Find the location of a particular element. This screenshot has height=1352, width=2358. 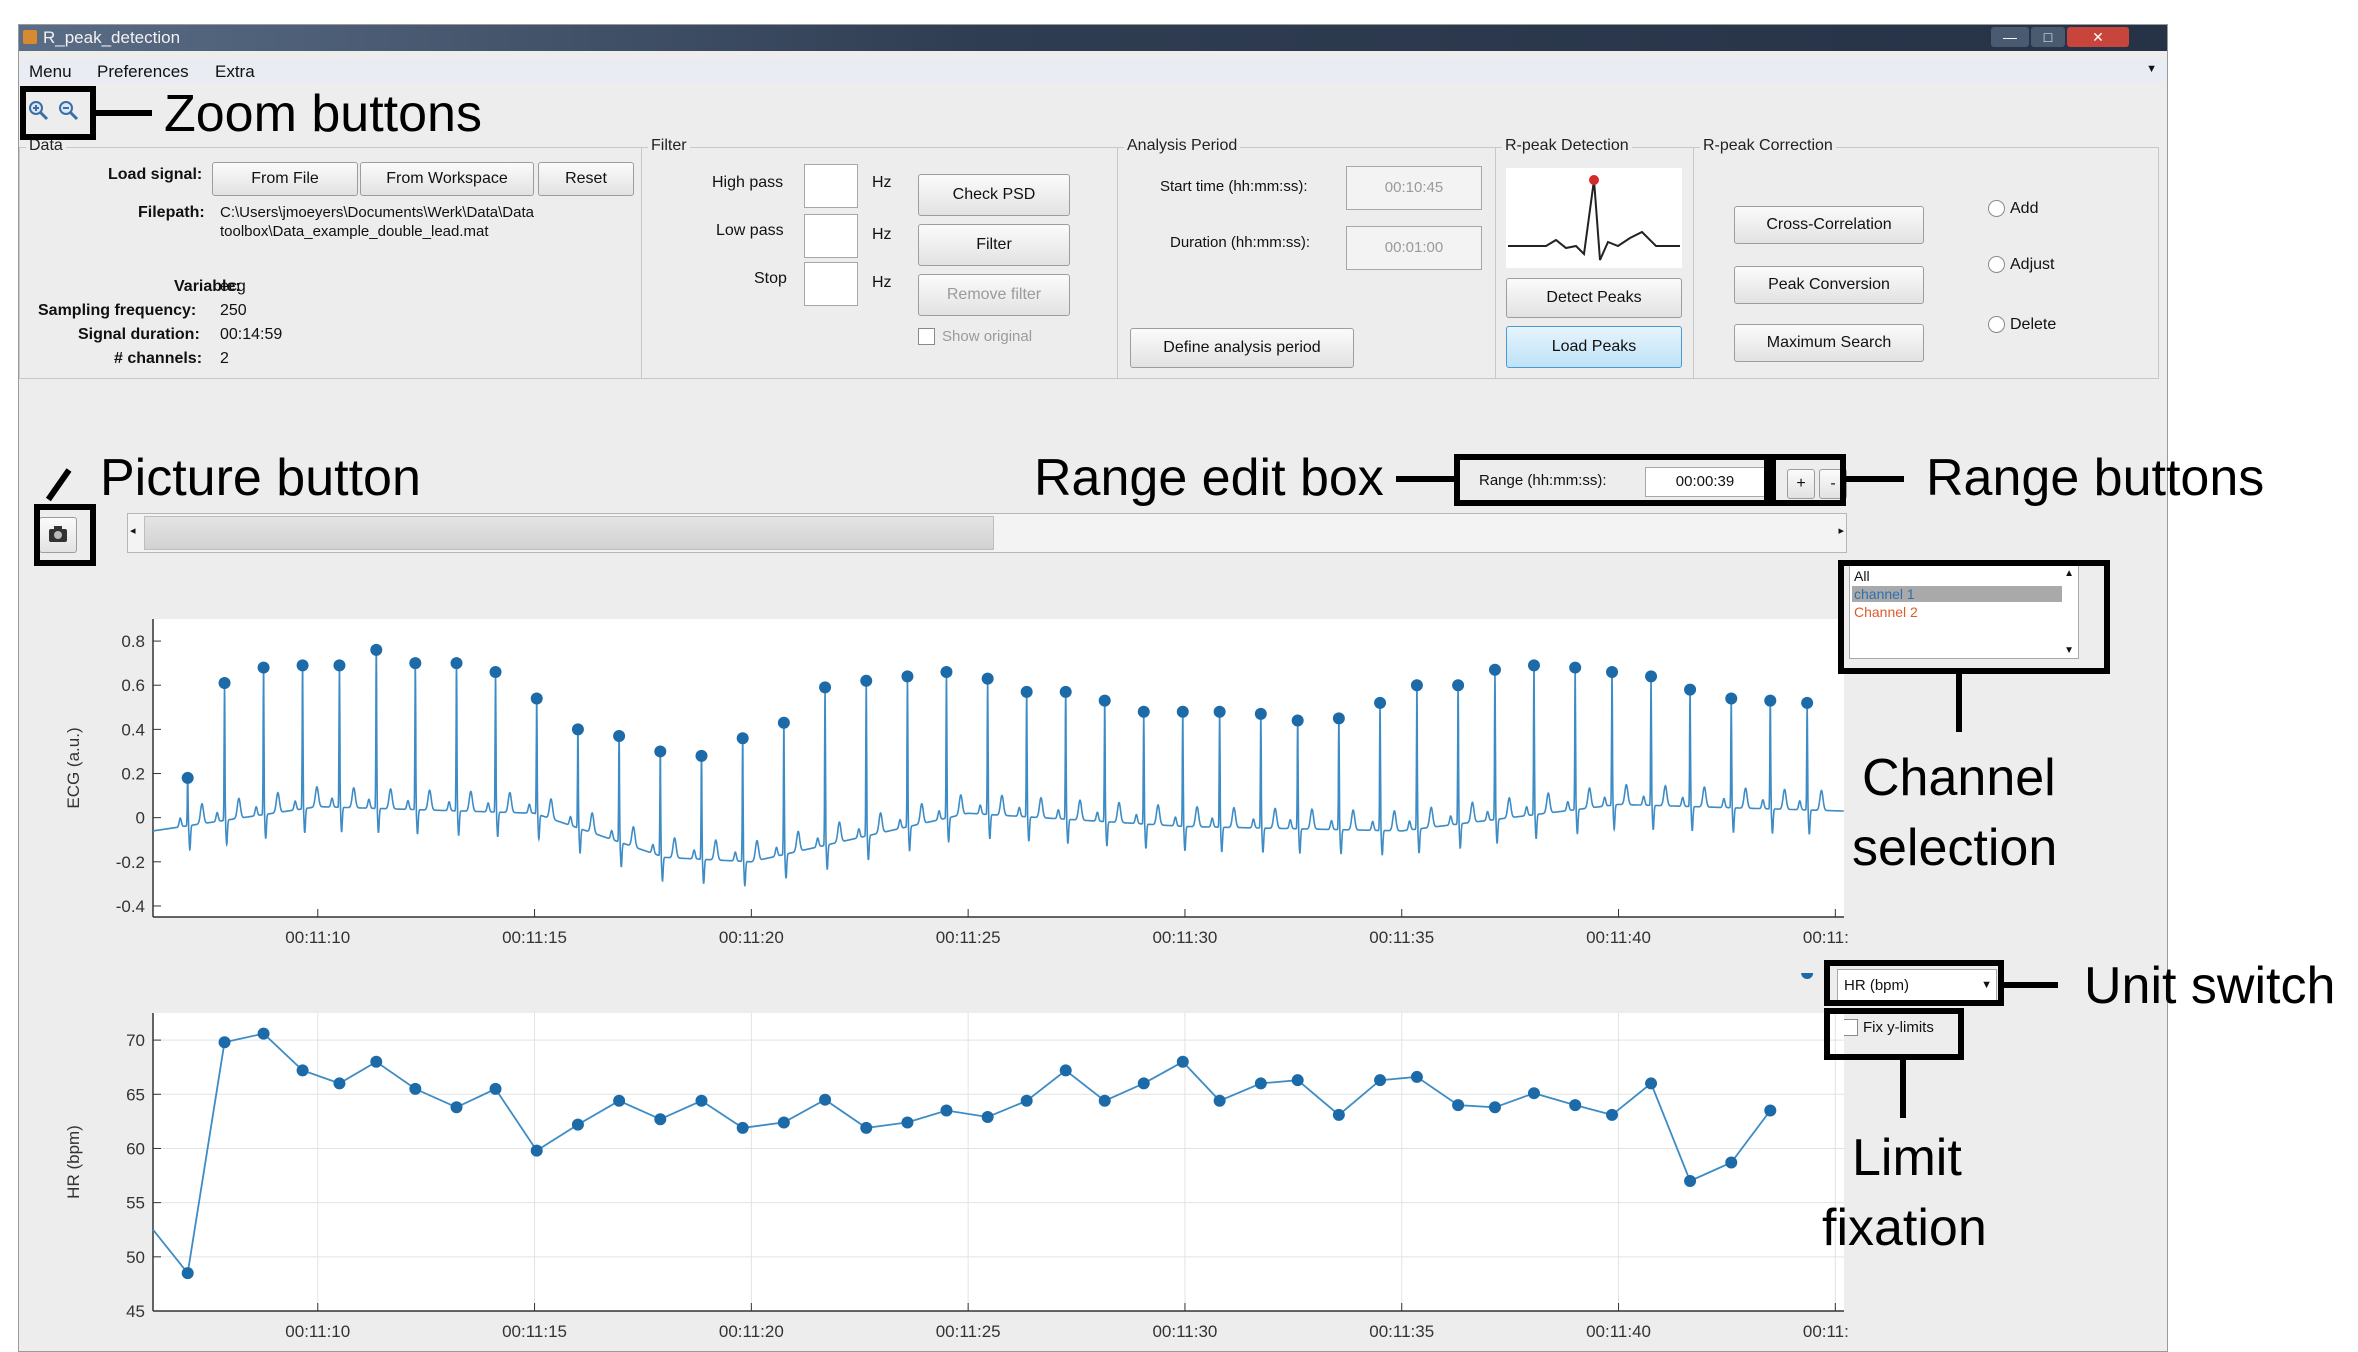

close-button: ✕ is located at coordinates (2098, 37).